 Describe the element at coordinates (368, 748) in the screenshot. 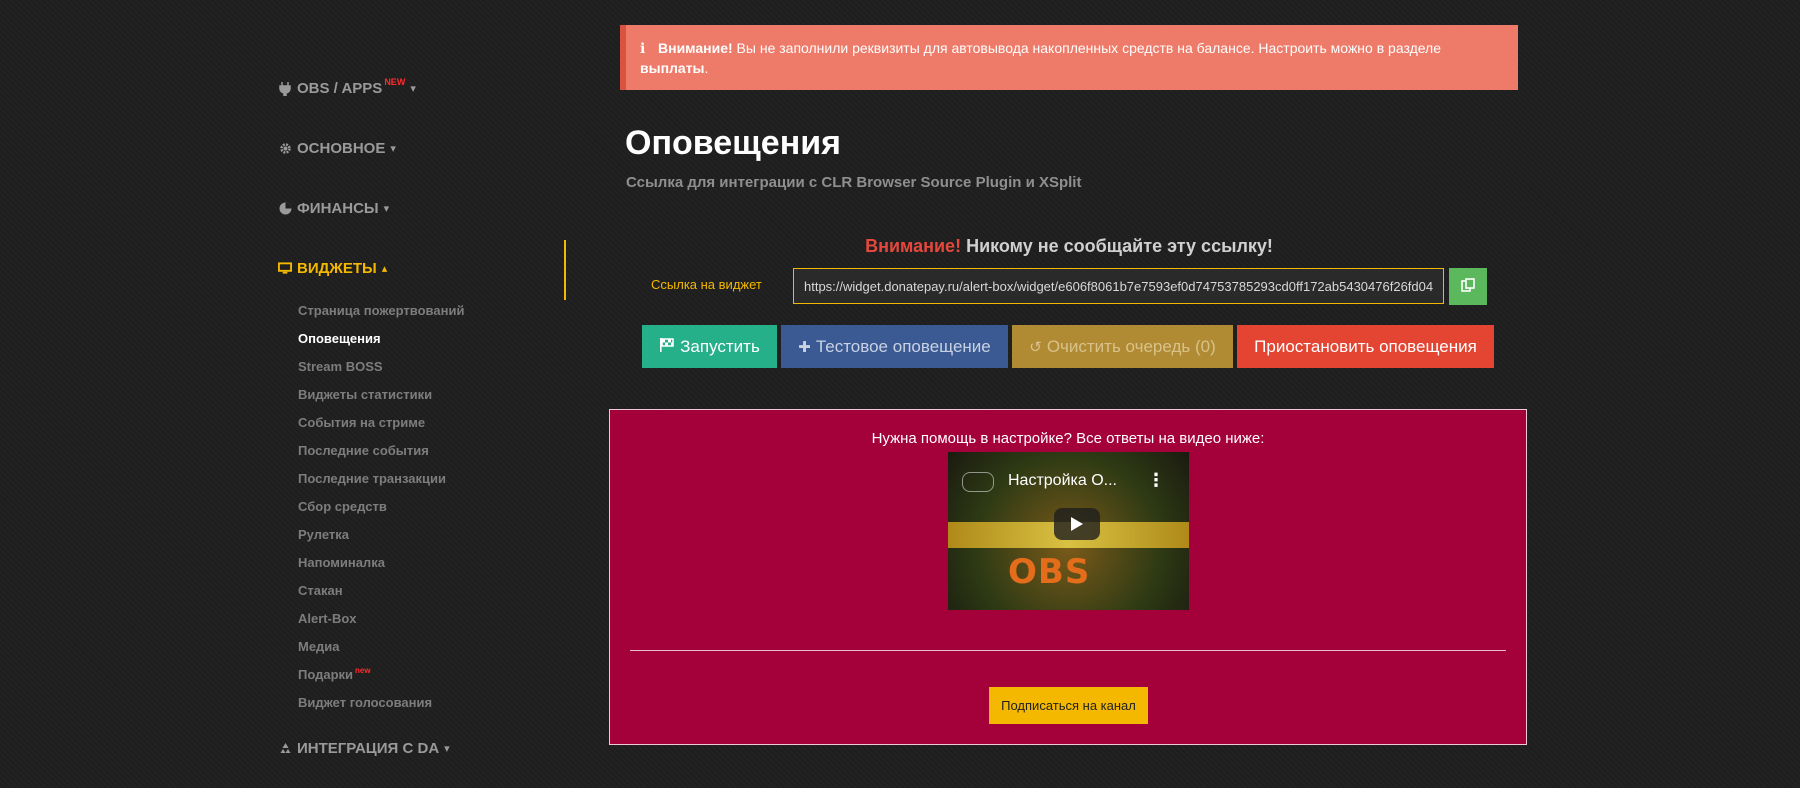

I see `nav-section-label: ИНТЕГРАЦИЯ С DA` at that location.